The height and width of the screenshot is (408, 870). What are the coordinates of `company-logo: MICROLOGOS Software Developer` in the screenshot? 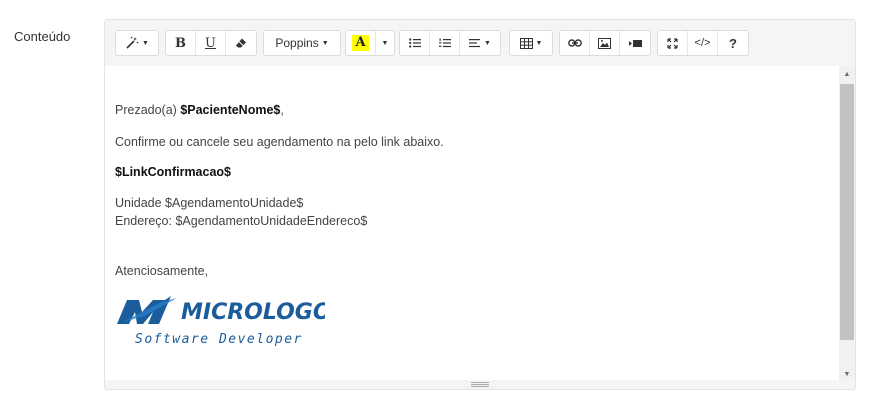 It's located at (231, 321).